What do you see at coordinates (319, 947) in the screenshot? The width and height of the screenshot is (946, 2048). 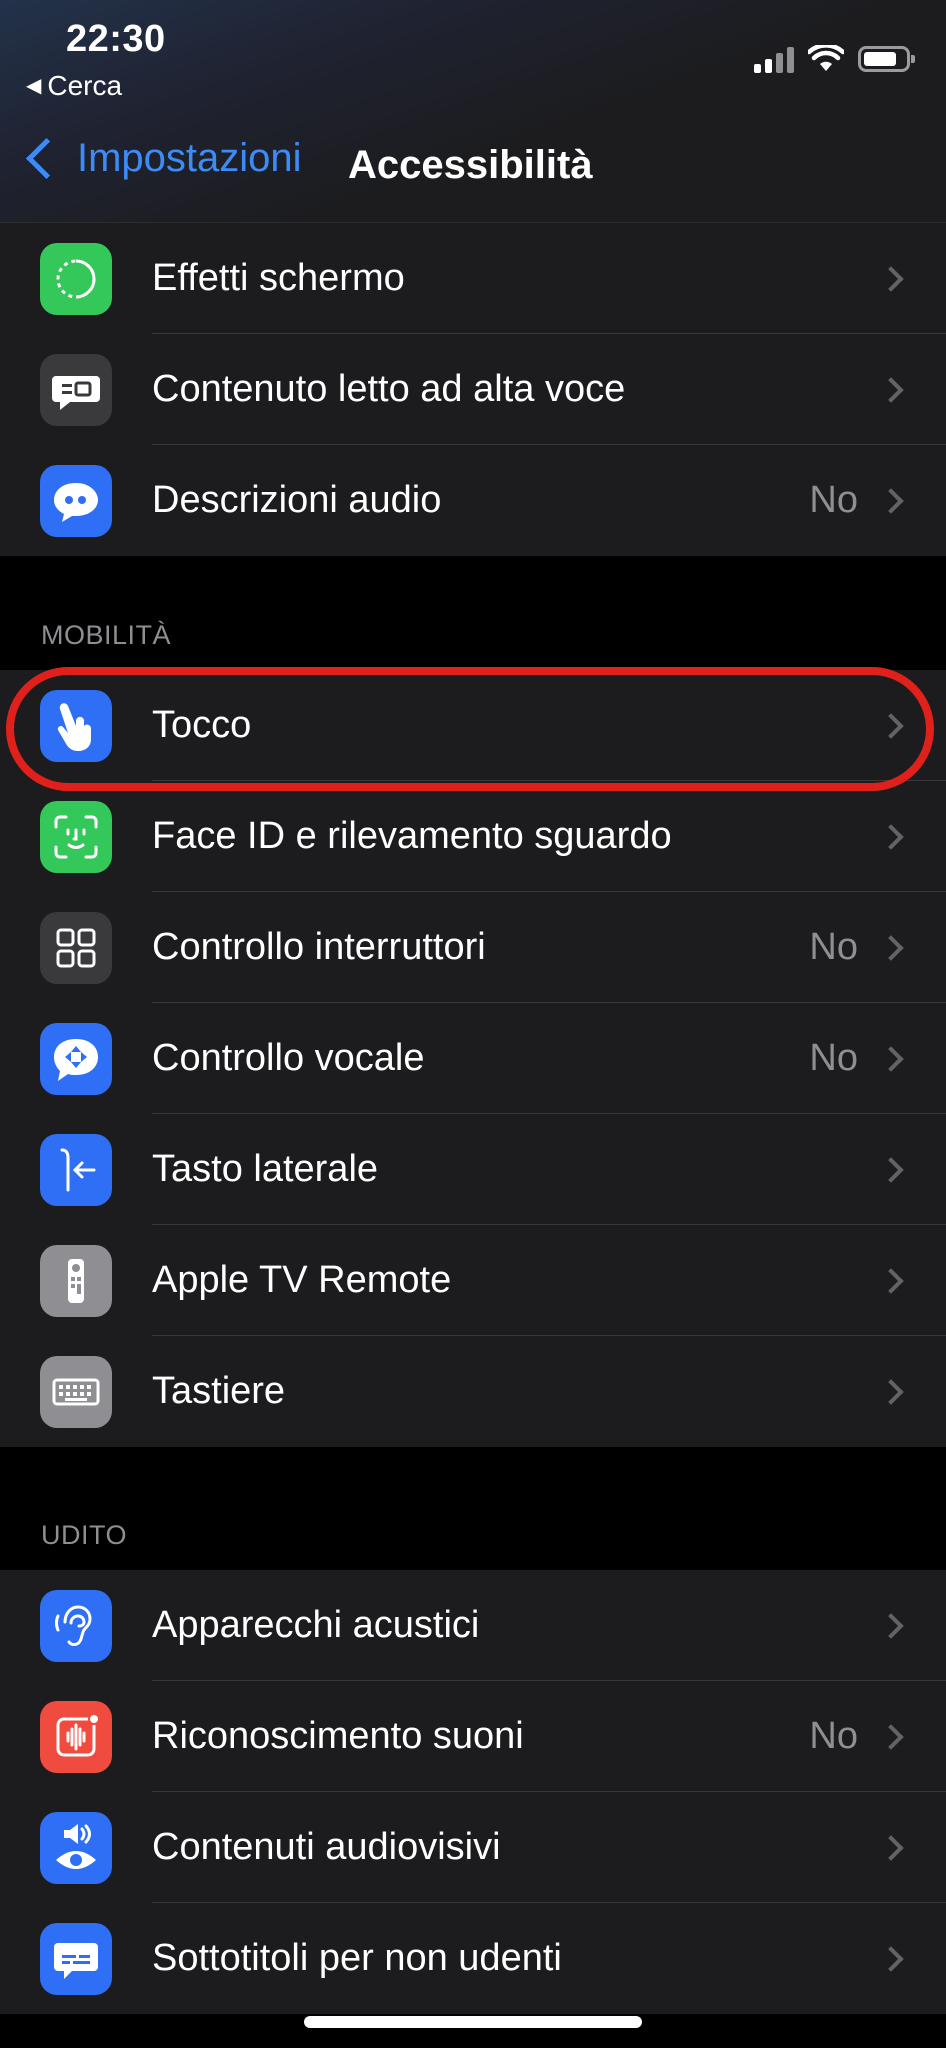 I see `row-label: Controllo interruttori` at bounding box center [319, 947].